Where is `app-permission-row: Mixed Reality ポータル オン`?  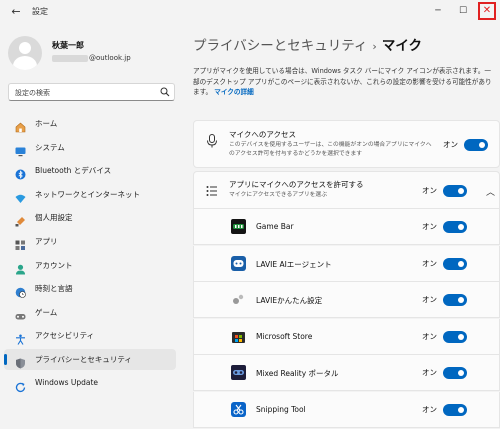 app-permission-row: Mixed Reality ポータル オン is located at coordinates (346, 373).